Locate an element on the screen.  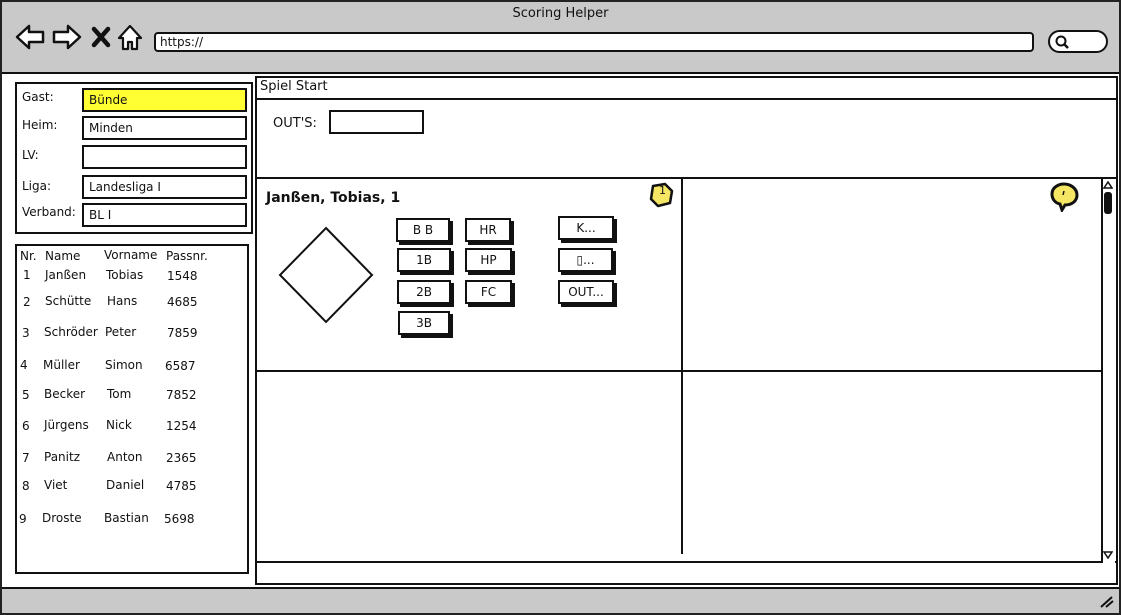
gast-field: Bünde is located at coordinates (164, 100).